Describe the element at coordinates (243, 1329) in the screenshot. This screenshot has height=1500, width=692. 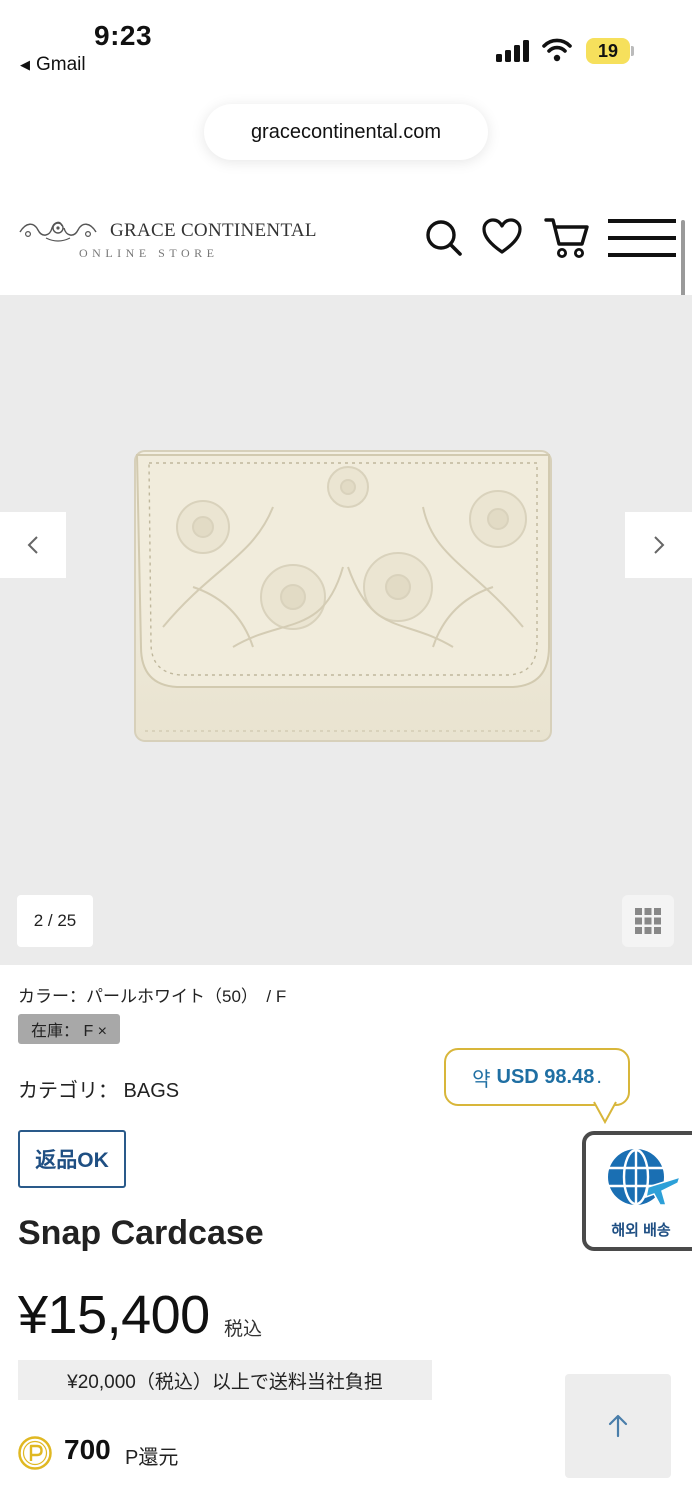
I see `tax-included-label: 税込` at that location.